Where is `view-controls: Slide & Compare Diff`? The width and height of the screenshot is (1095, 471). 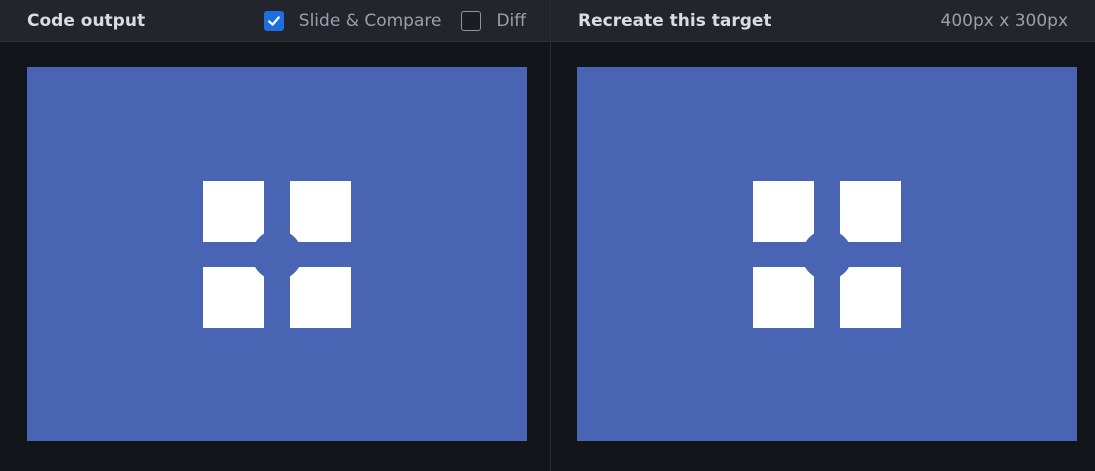
view-controls: Slide & Compare Diff is located at coordinates (394, 20).